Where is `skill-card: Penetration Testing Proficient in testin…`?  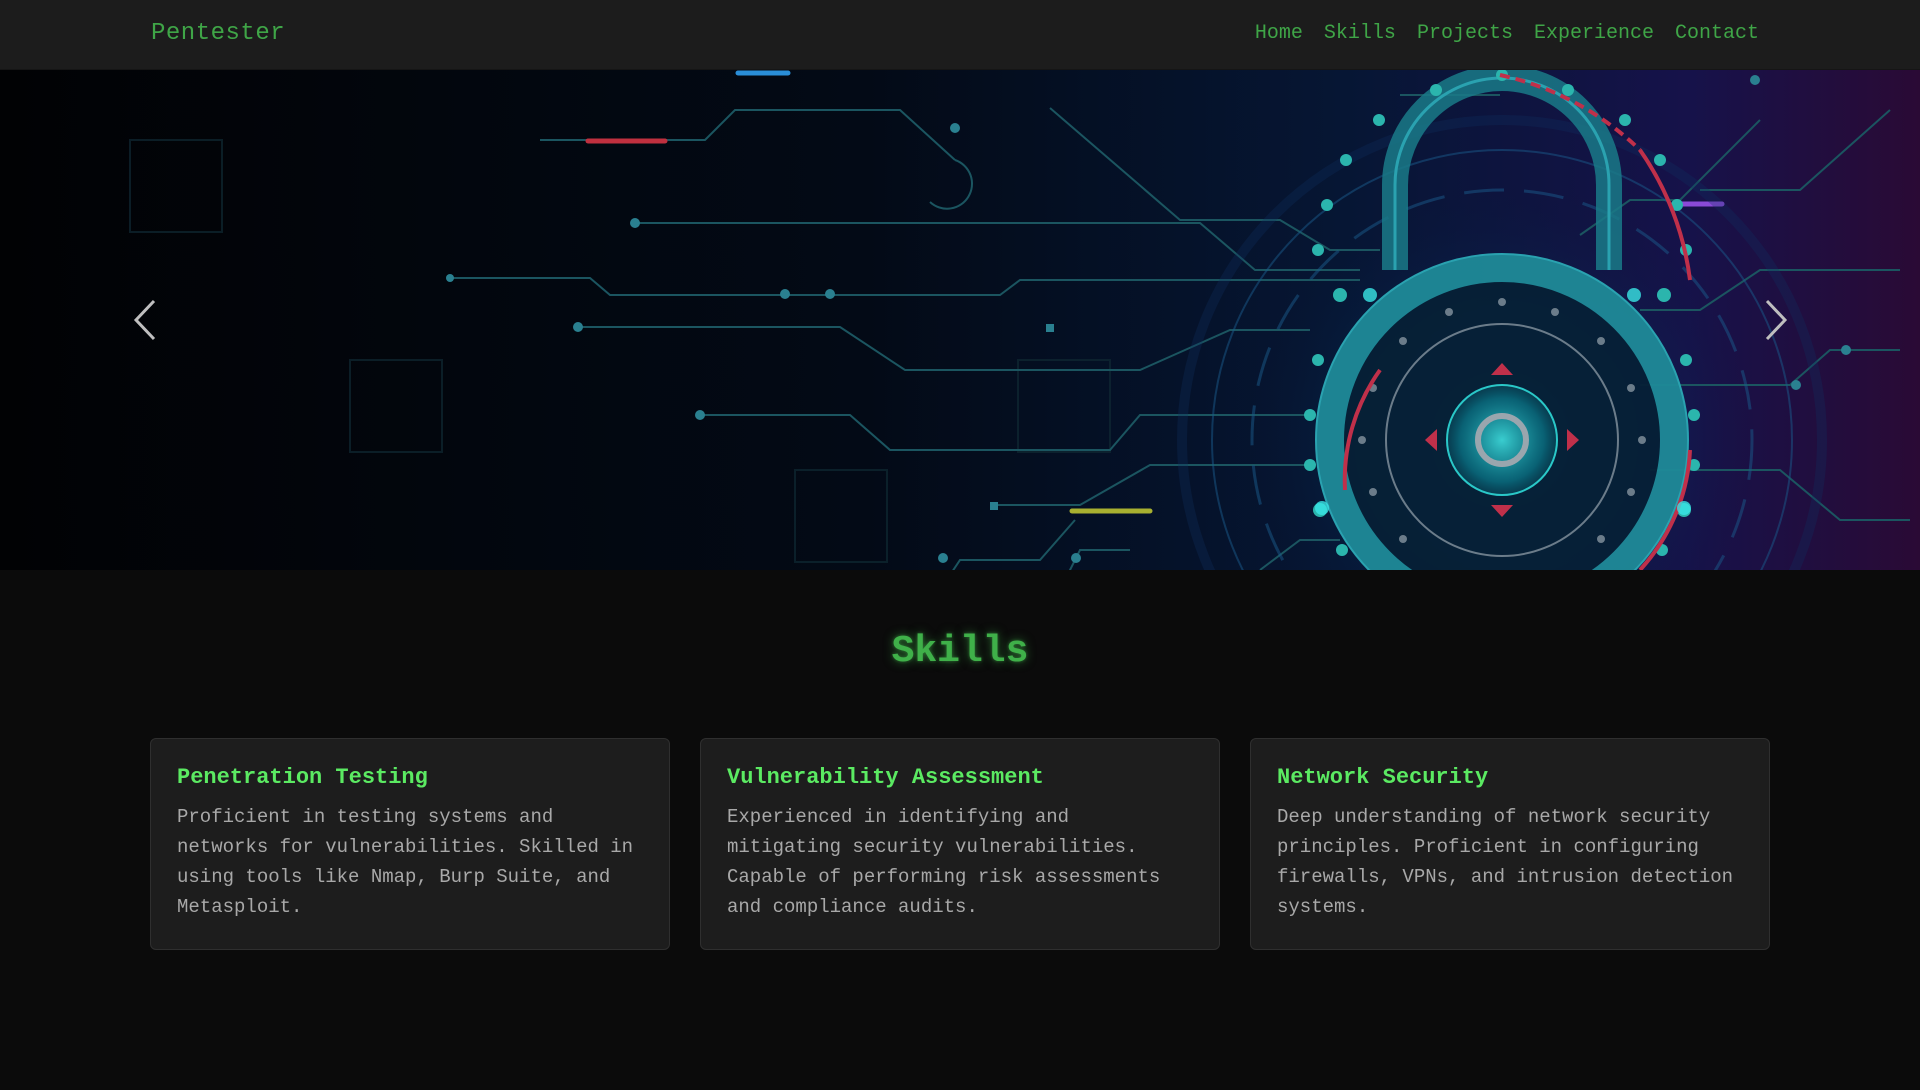
skill-card: Penetration Testing Proficient in testin… is located at coordinates (410, 844).